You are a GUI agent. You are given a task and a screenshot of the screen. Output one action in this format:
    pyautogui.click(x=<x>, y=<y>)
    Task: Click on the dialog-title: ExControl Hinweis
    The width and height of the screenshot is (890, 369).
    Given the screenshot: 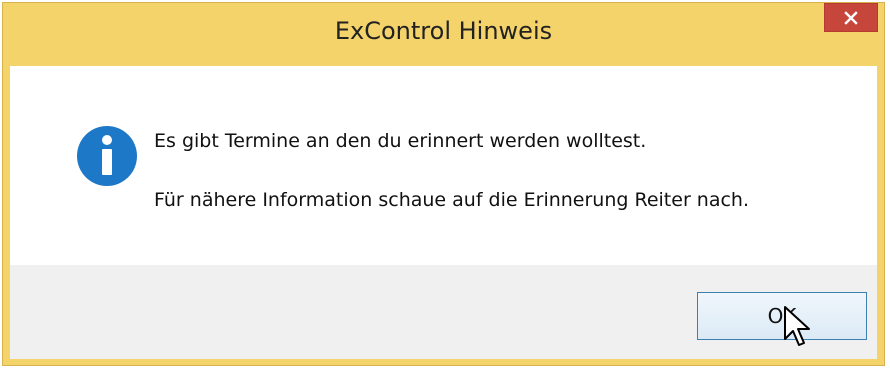 What is the action you would take?
    pyautogui.click(x=443, y=31)
    